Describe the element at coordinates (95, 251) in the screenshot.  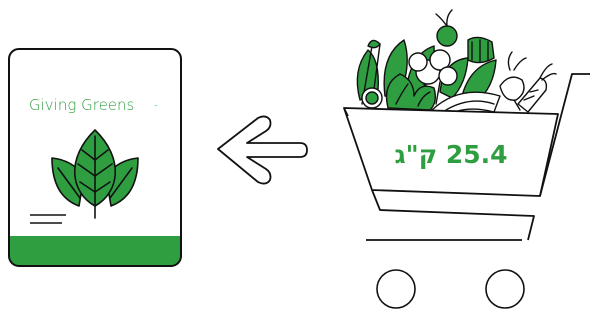
I see `package-base-band` at that location.